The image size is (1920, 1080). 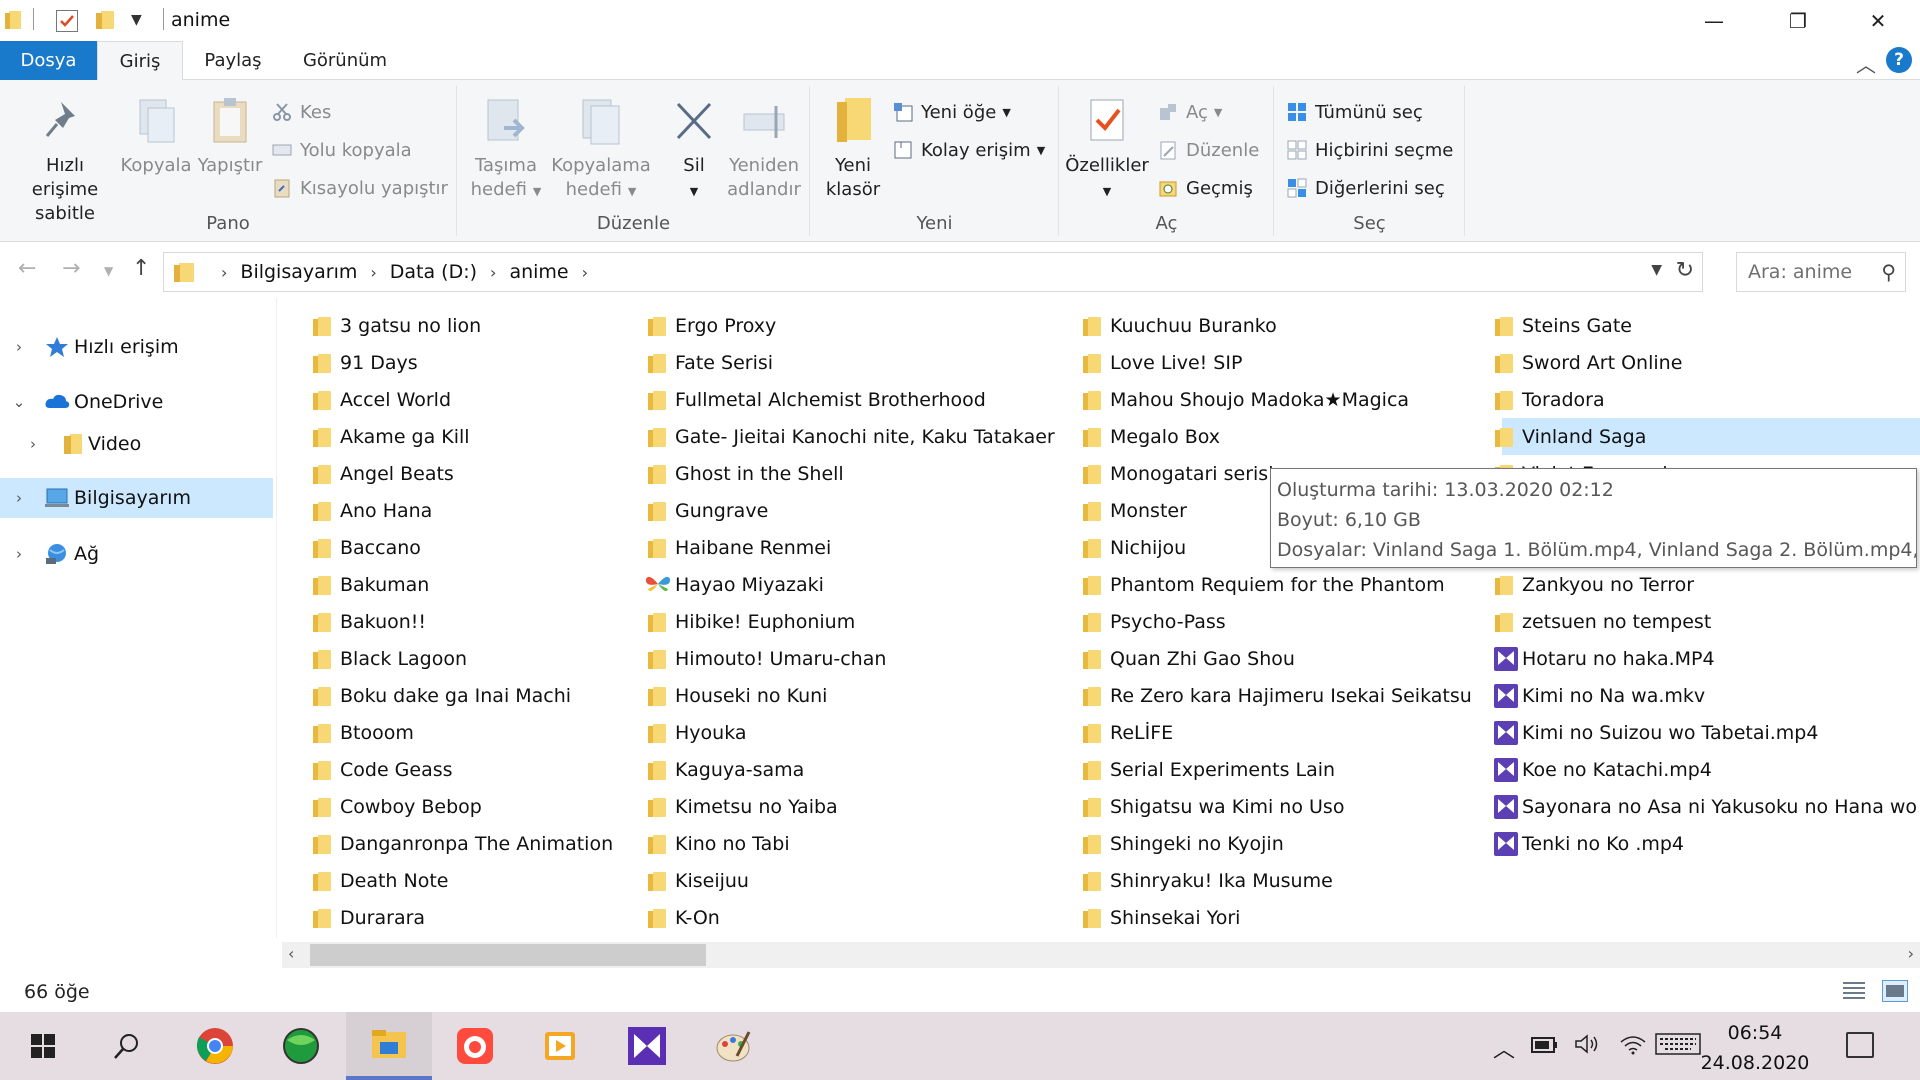 I want to click on select-none-button: Hiçbirini seçme, so click(x=1370, y=150).